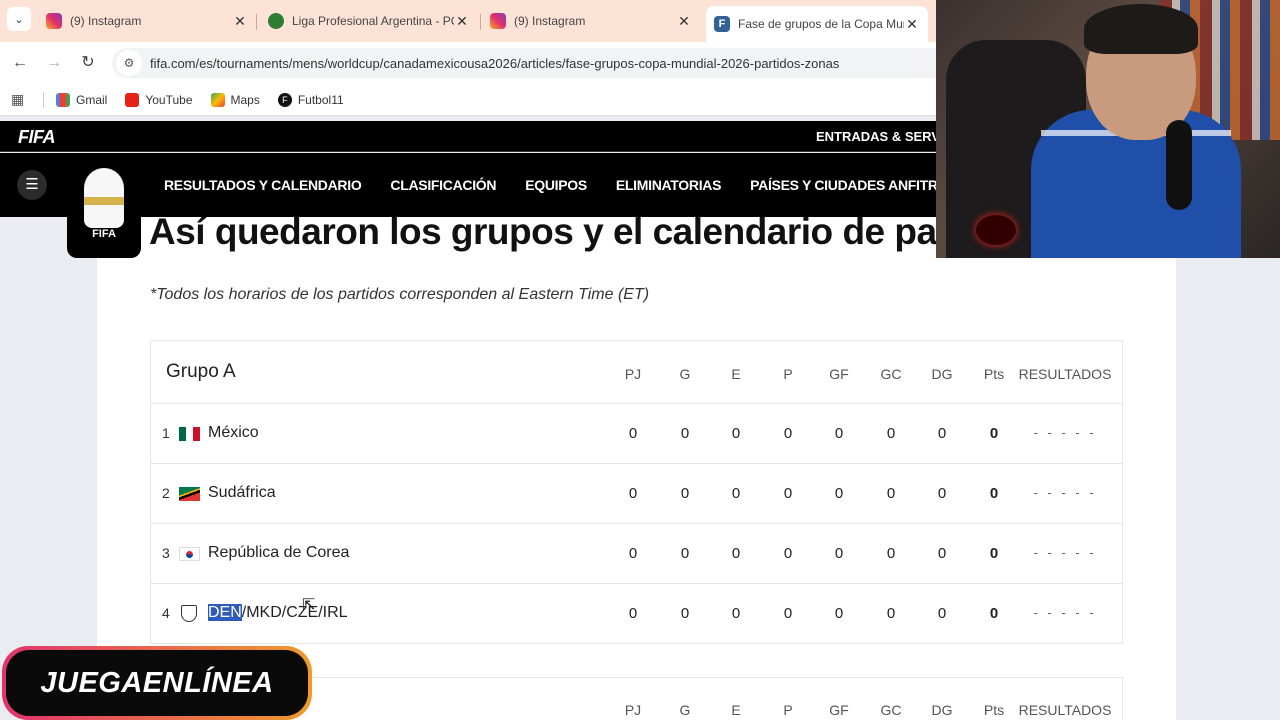 This screenshot has width=1280, height=720. I want to click on tab-fifa-active: F Fase de grupos de la Copa Mun ✕, so click(817, 24).